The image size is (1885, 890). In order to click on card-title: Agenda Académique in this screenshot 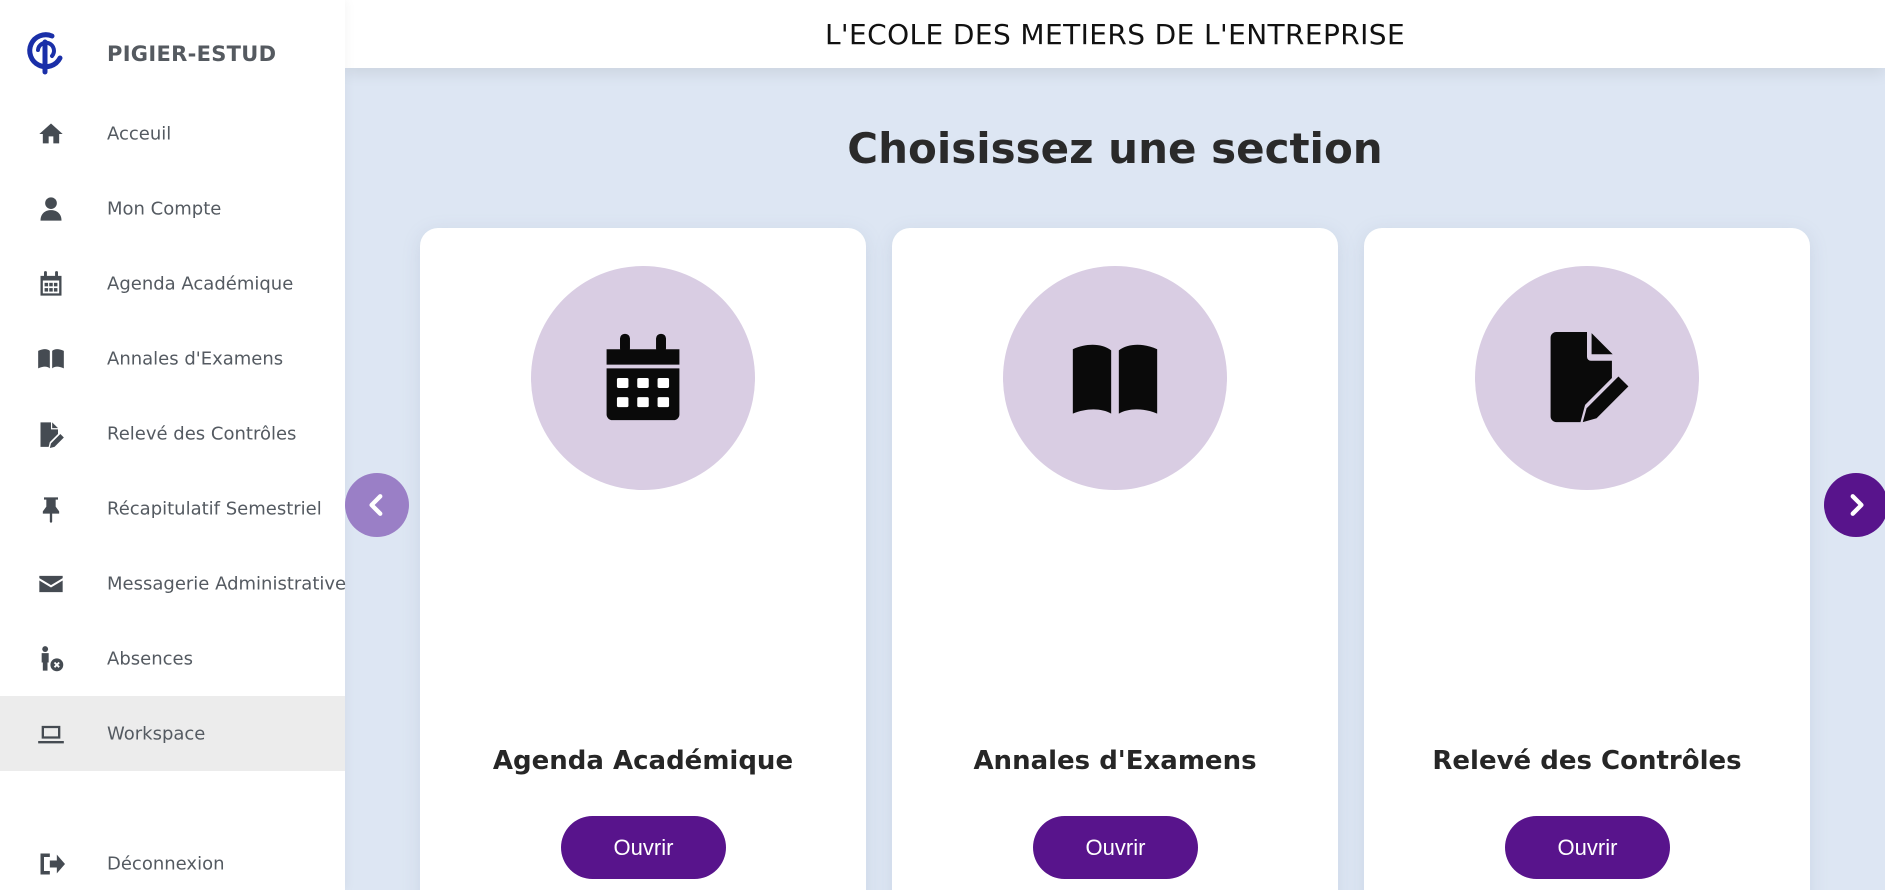, I will do `click(643, 761)`.